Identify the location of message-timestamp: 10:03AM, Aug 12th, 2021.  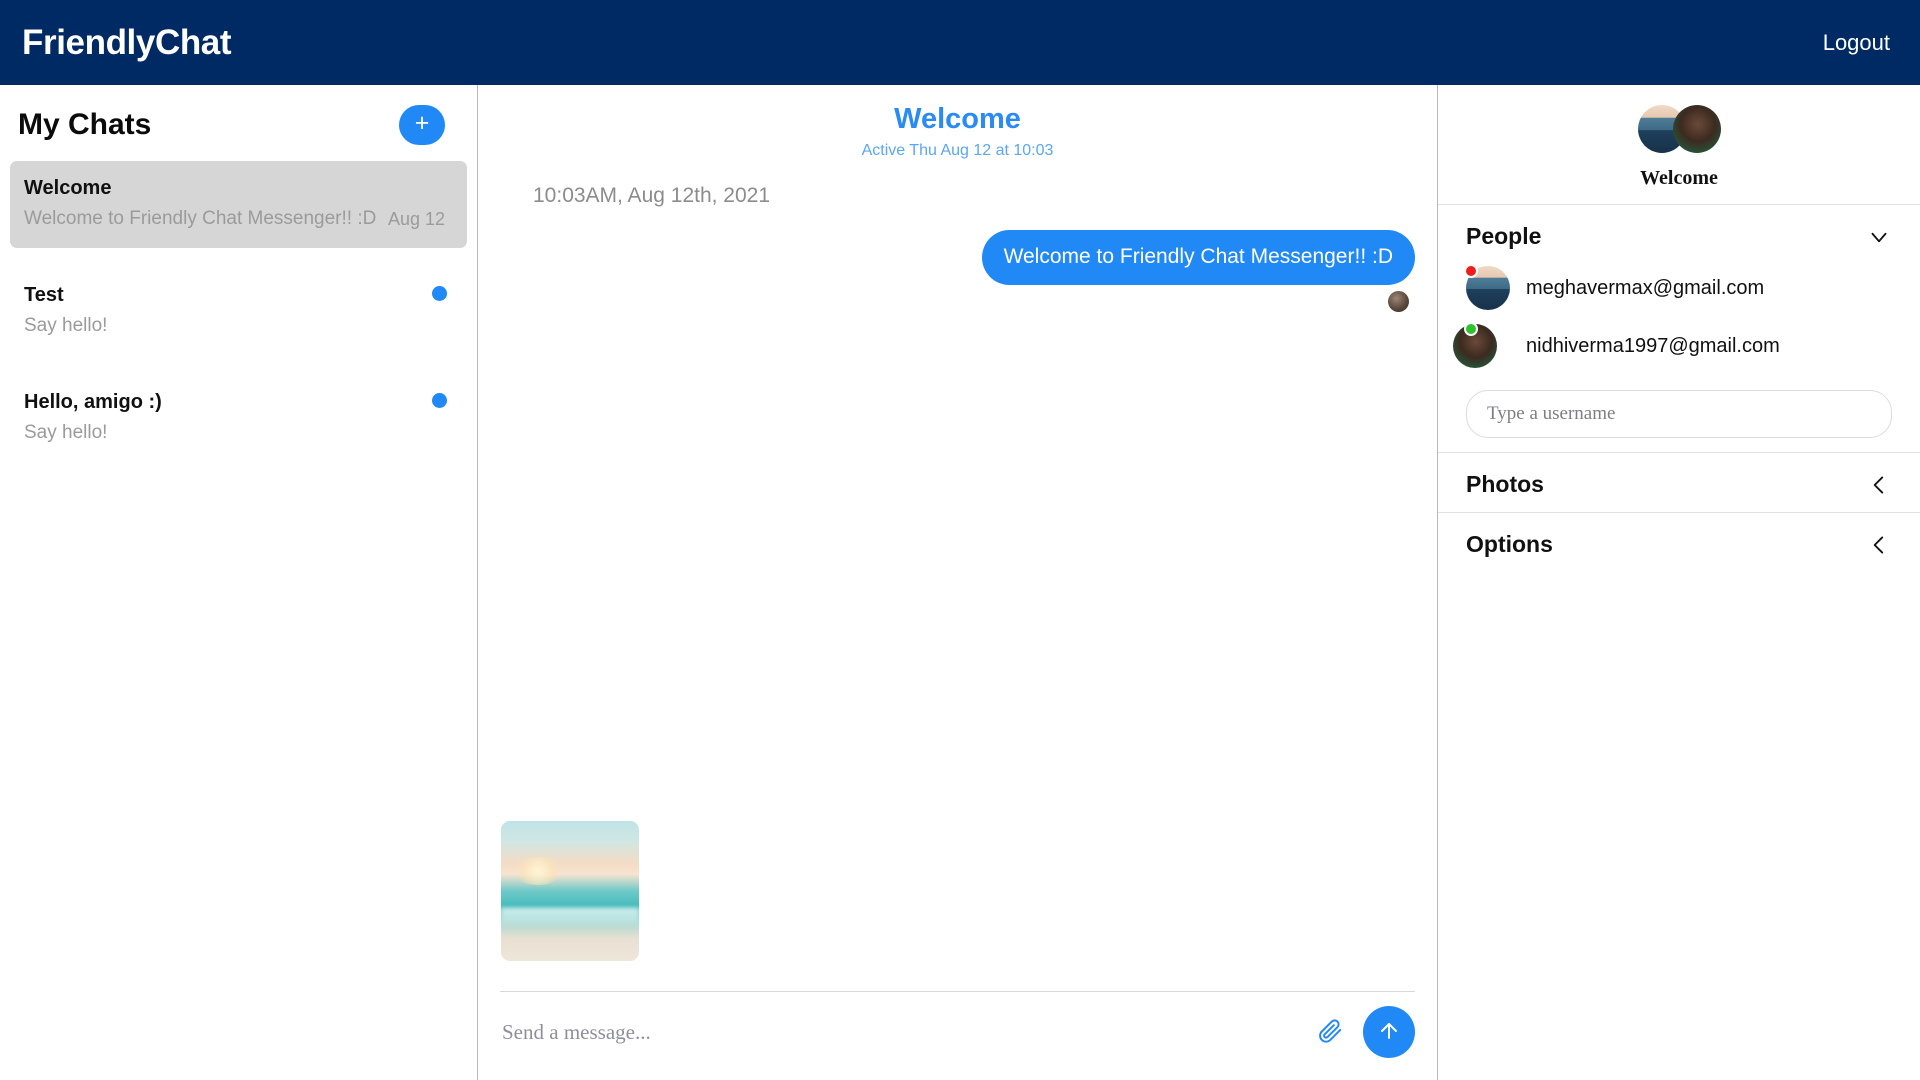
(652, 196).